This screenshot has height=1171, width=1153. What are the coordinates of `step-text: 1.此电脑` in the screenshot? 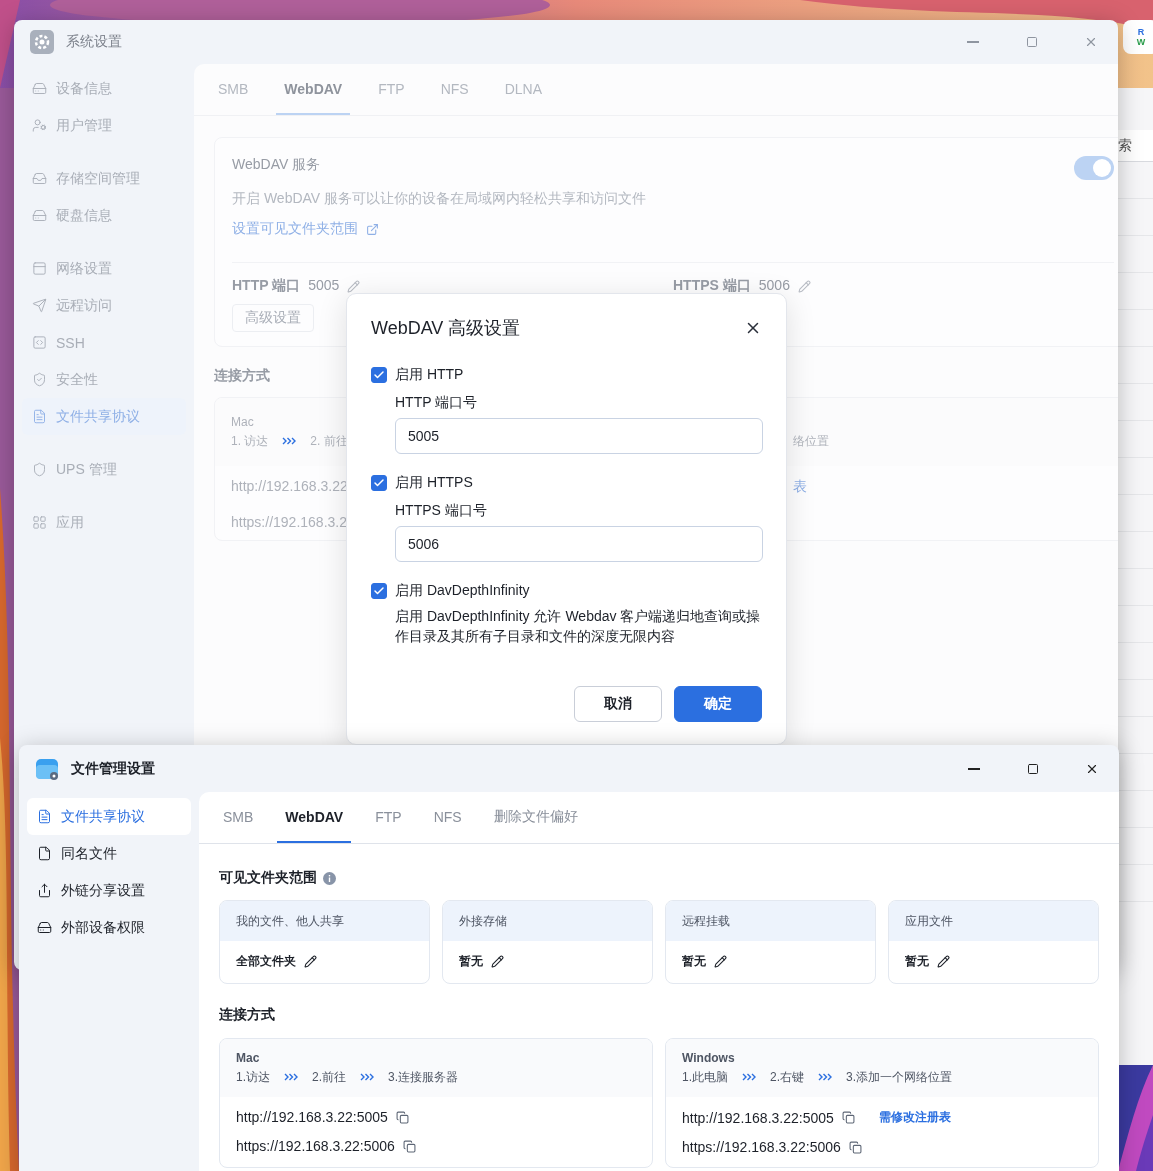 It's located at (705, 1077).